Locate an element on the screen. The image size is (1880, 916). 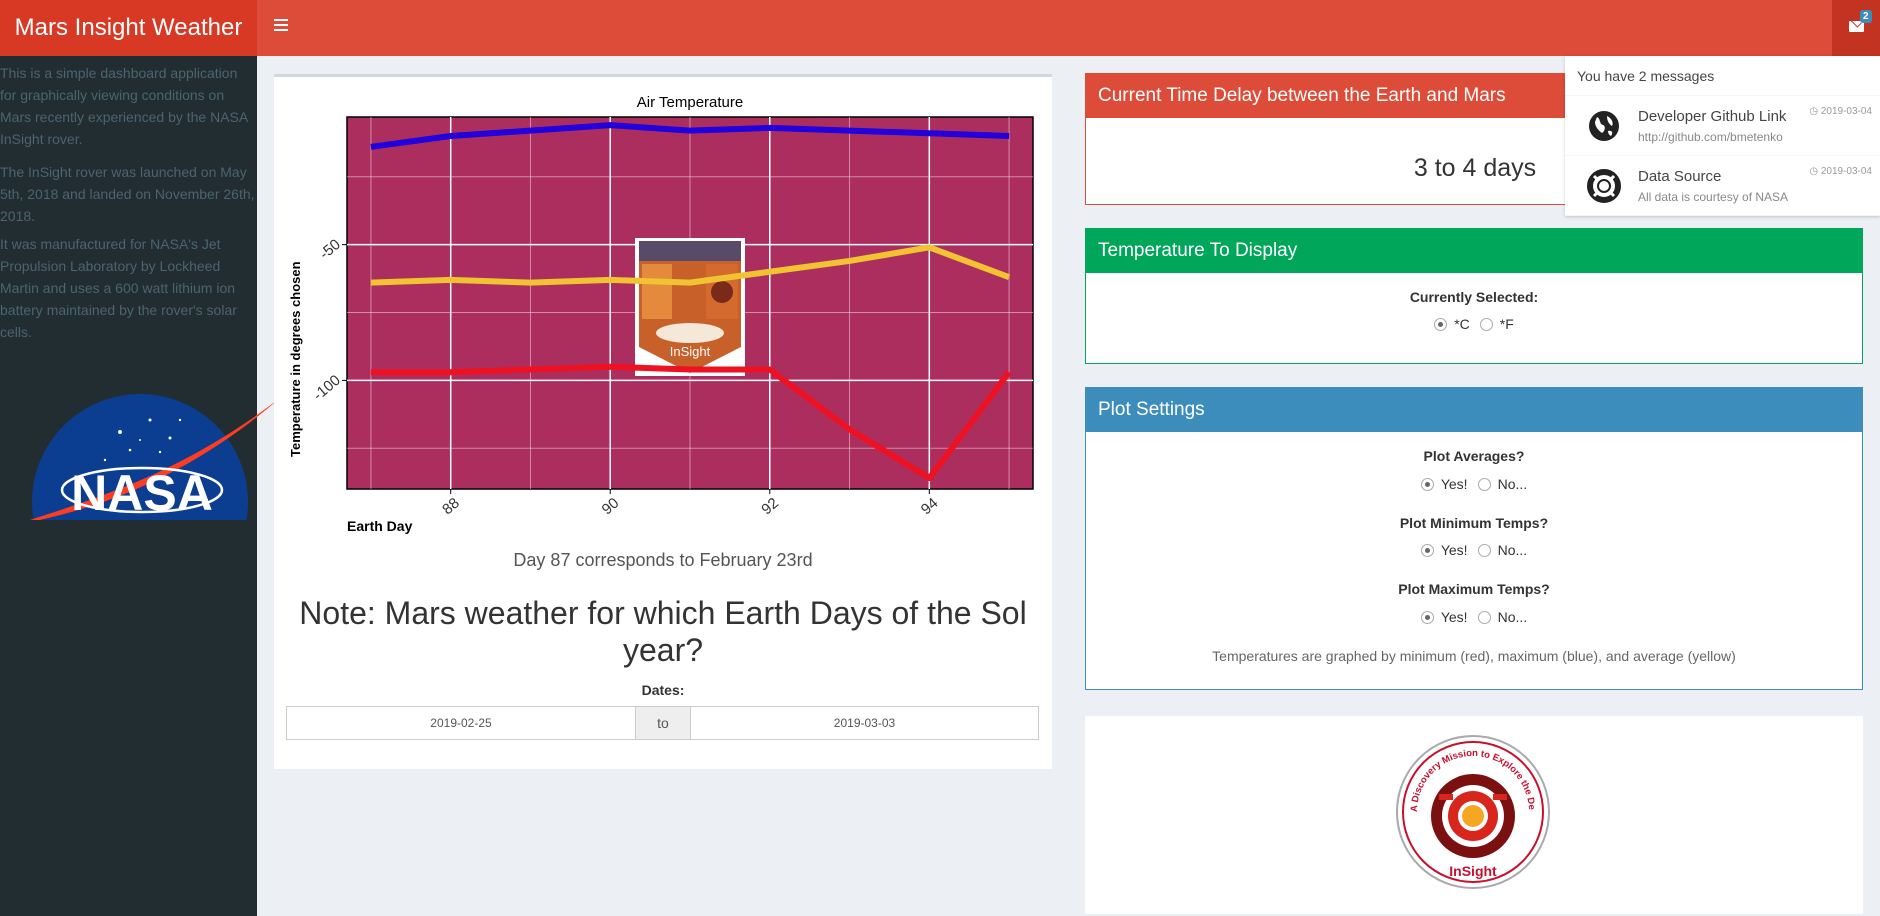
day-correspondence-note: Day 87 corresponds to February 23rd is located at coordinates (663, 560).